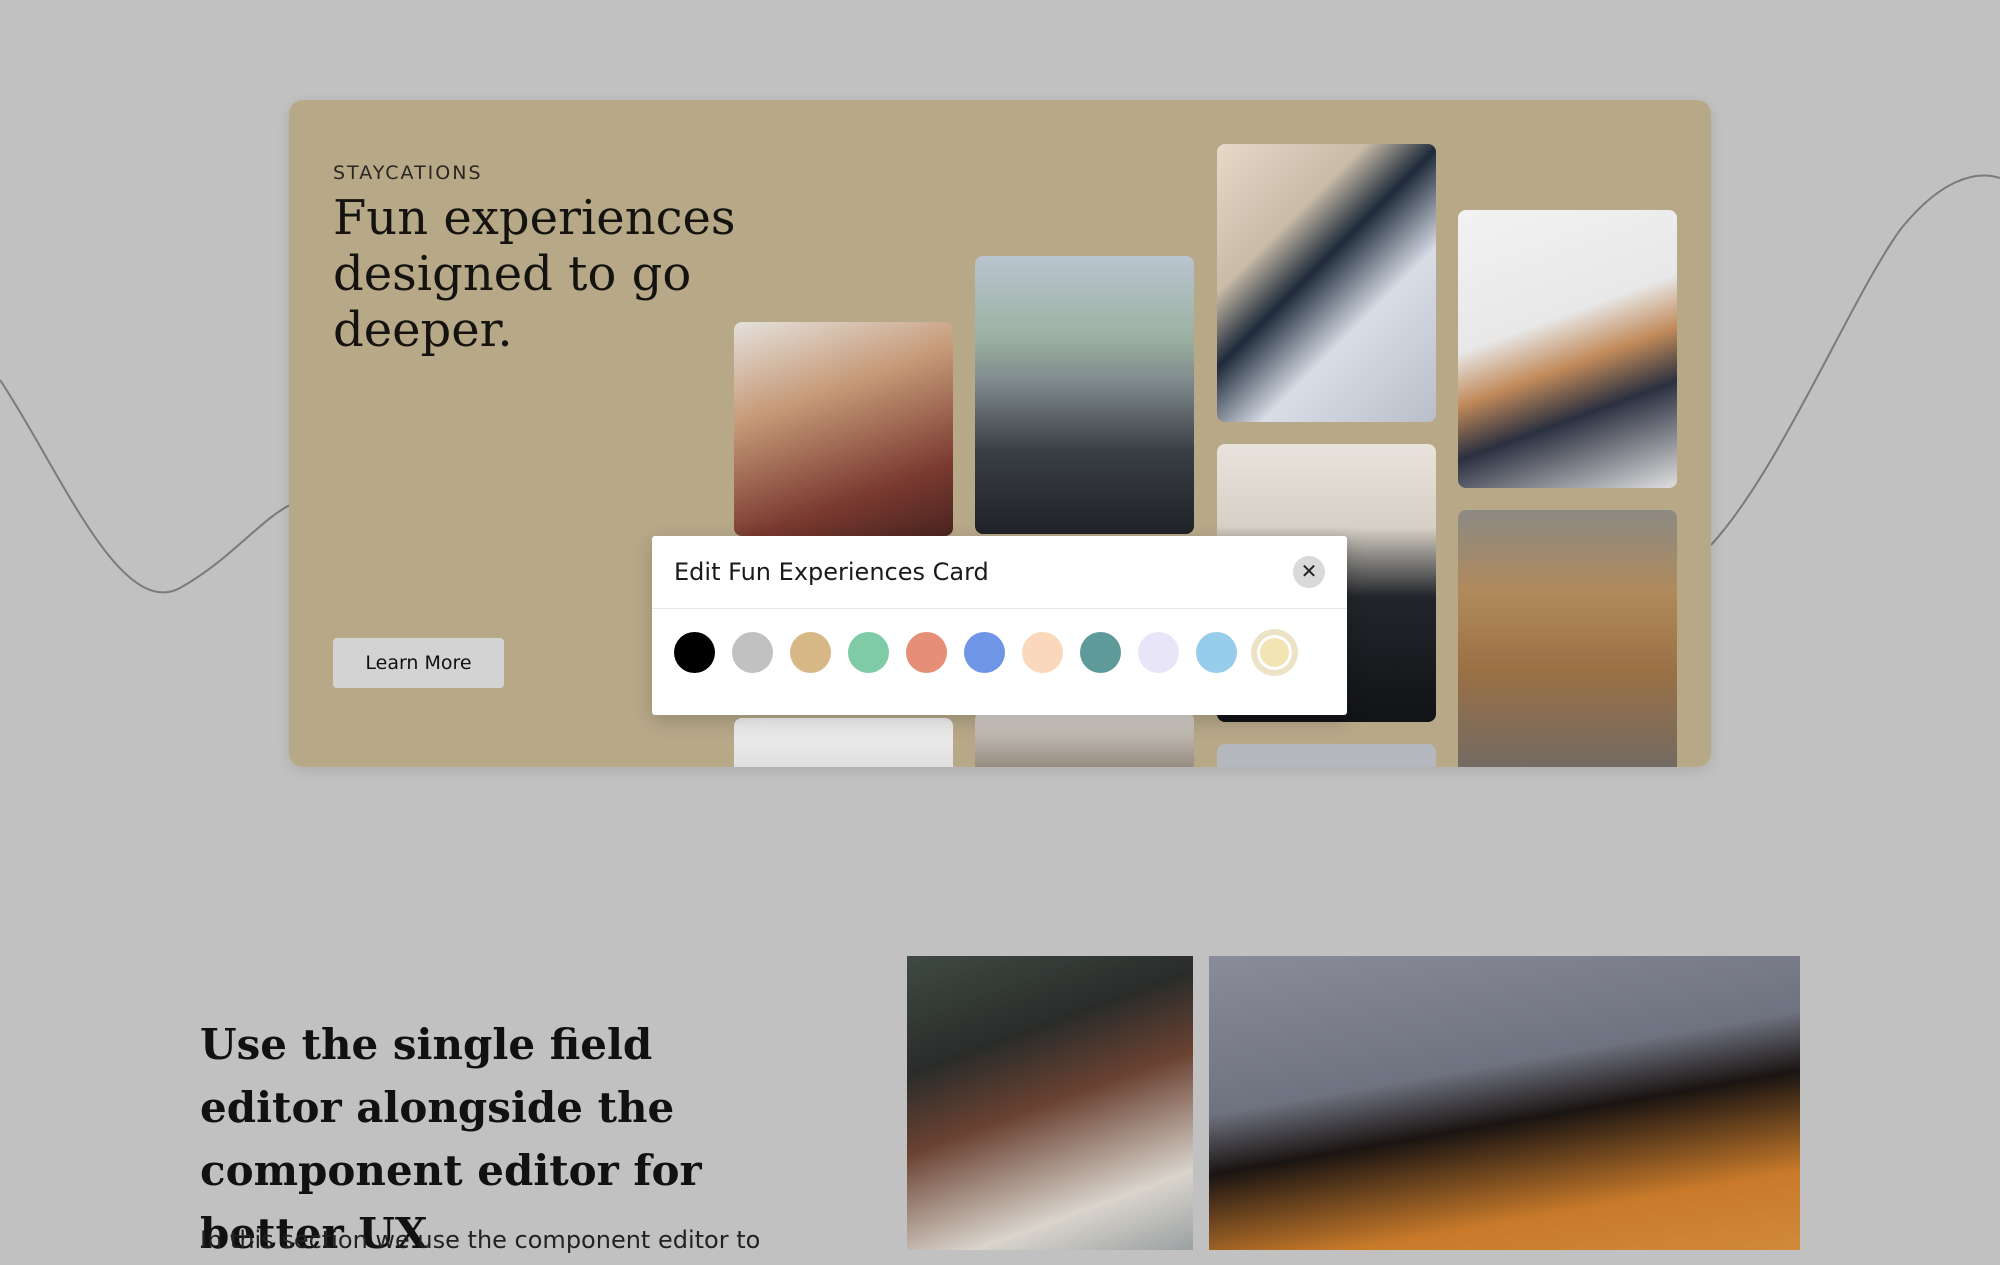 This screenshot has width=2000, height=1265. Describe the element at coordinates (1567, 349) in the screenshot. I see `photo-coffee-mug` at that location.